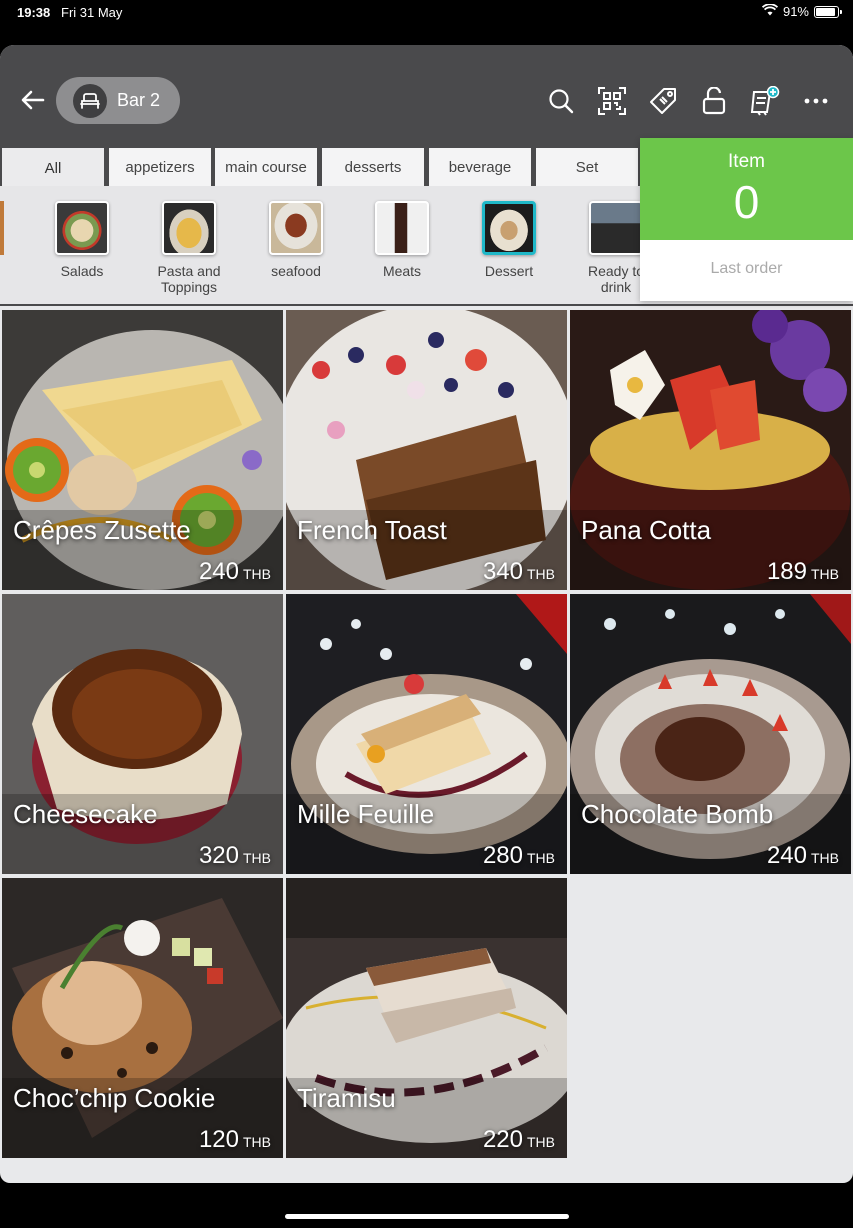  What do you see at coordinates (710, 450) in the screenshot?
I see `menu-item-card: Pana Cotta 189 THB` at bounding box center [710, 450].